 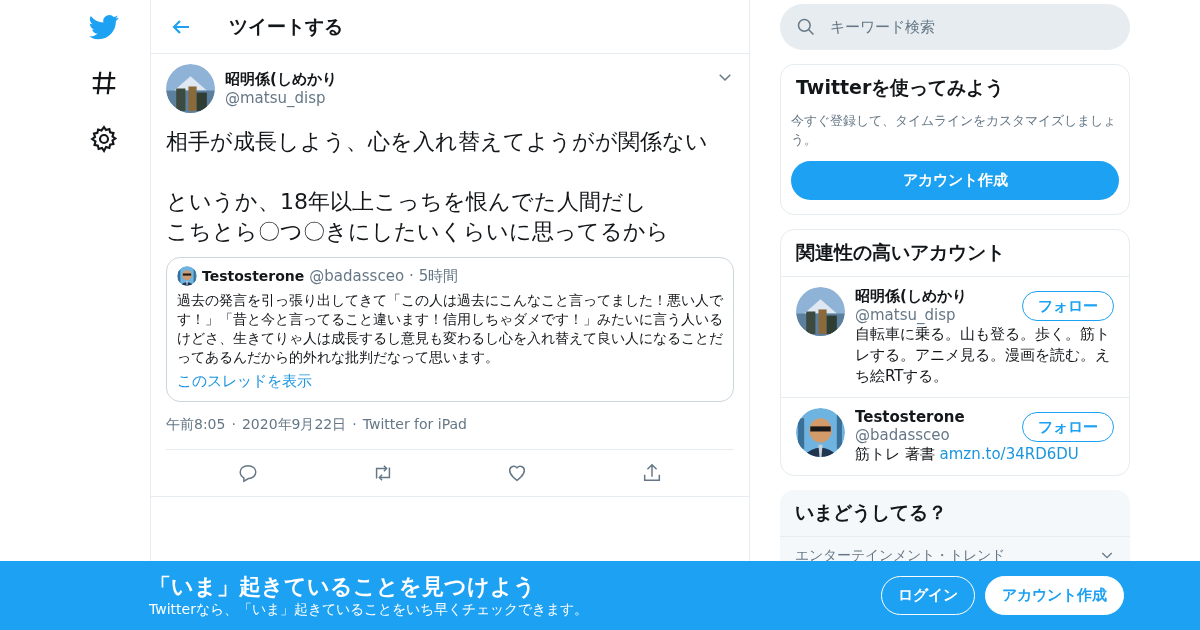 I want to click on account-bio: 自転車に乗る。山も登る。歩く。筋トレする。アニメ見る。漫画を読む。えち絵RTする。, so click(x=982, y=355).